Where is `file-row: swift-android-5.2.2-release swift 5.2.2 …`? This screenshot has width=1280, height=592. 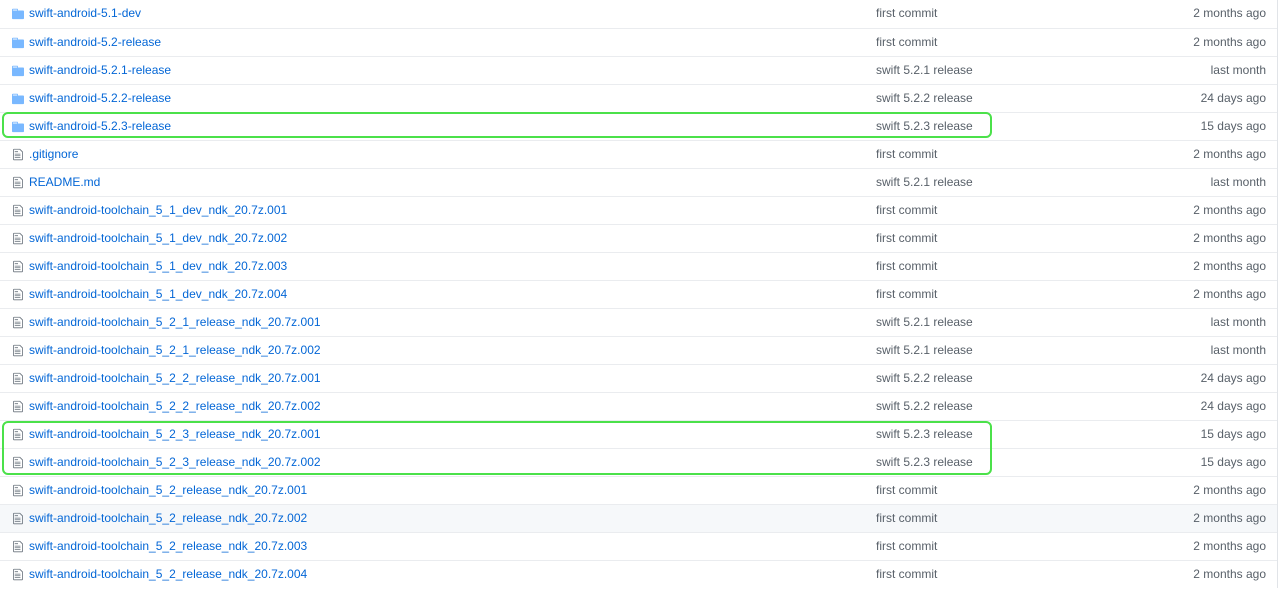 file-row: swift-android-5.2.2-release swift 5.2.2 … is located at coordinates (638, 98).